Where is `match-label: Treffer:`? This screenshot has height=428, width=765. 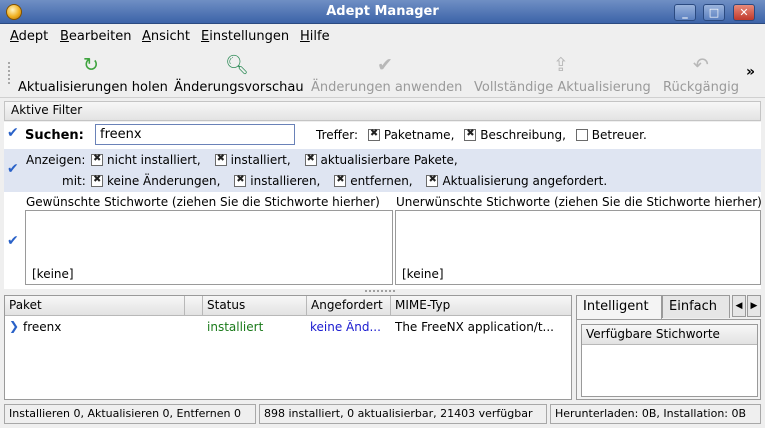
match-label: Treffer: is located at coordinates (337, 135).